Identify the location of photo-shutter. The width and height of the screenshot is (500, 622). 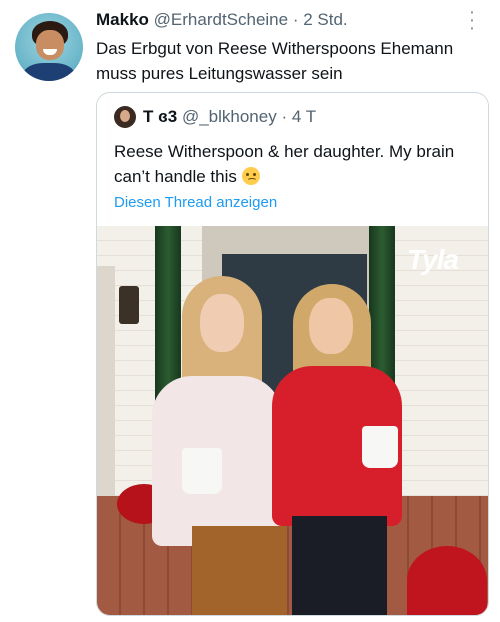
(106, 396).